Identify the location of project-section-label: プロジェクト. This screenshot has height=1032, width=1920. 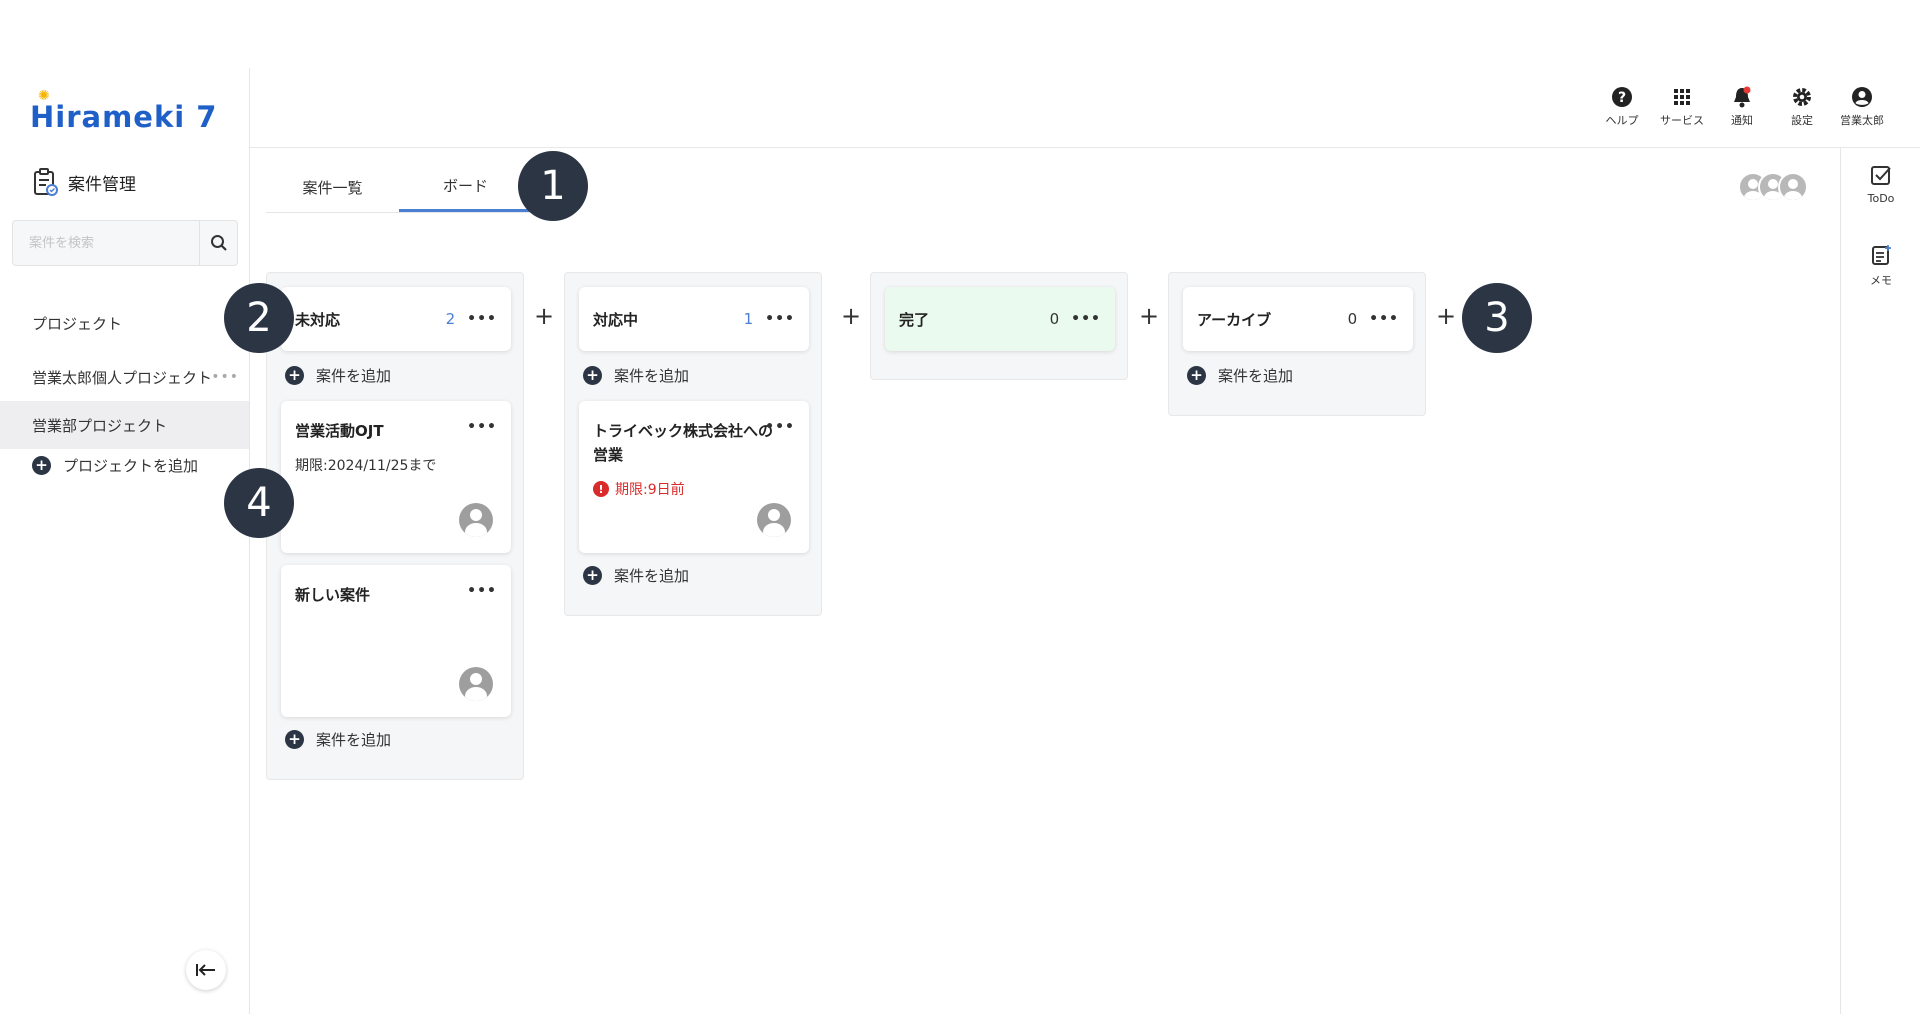
(77, 324).